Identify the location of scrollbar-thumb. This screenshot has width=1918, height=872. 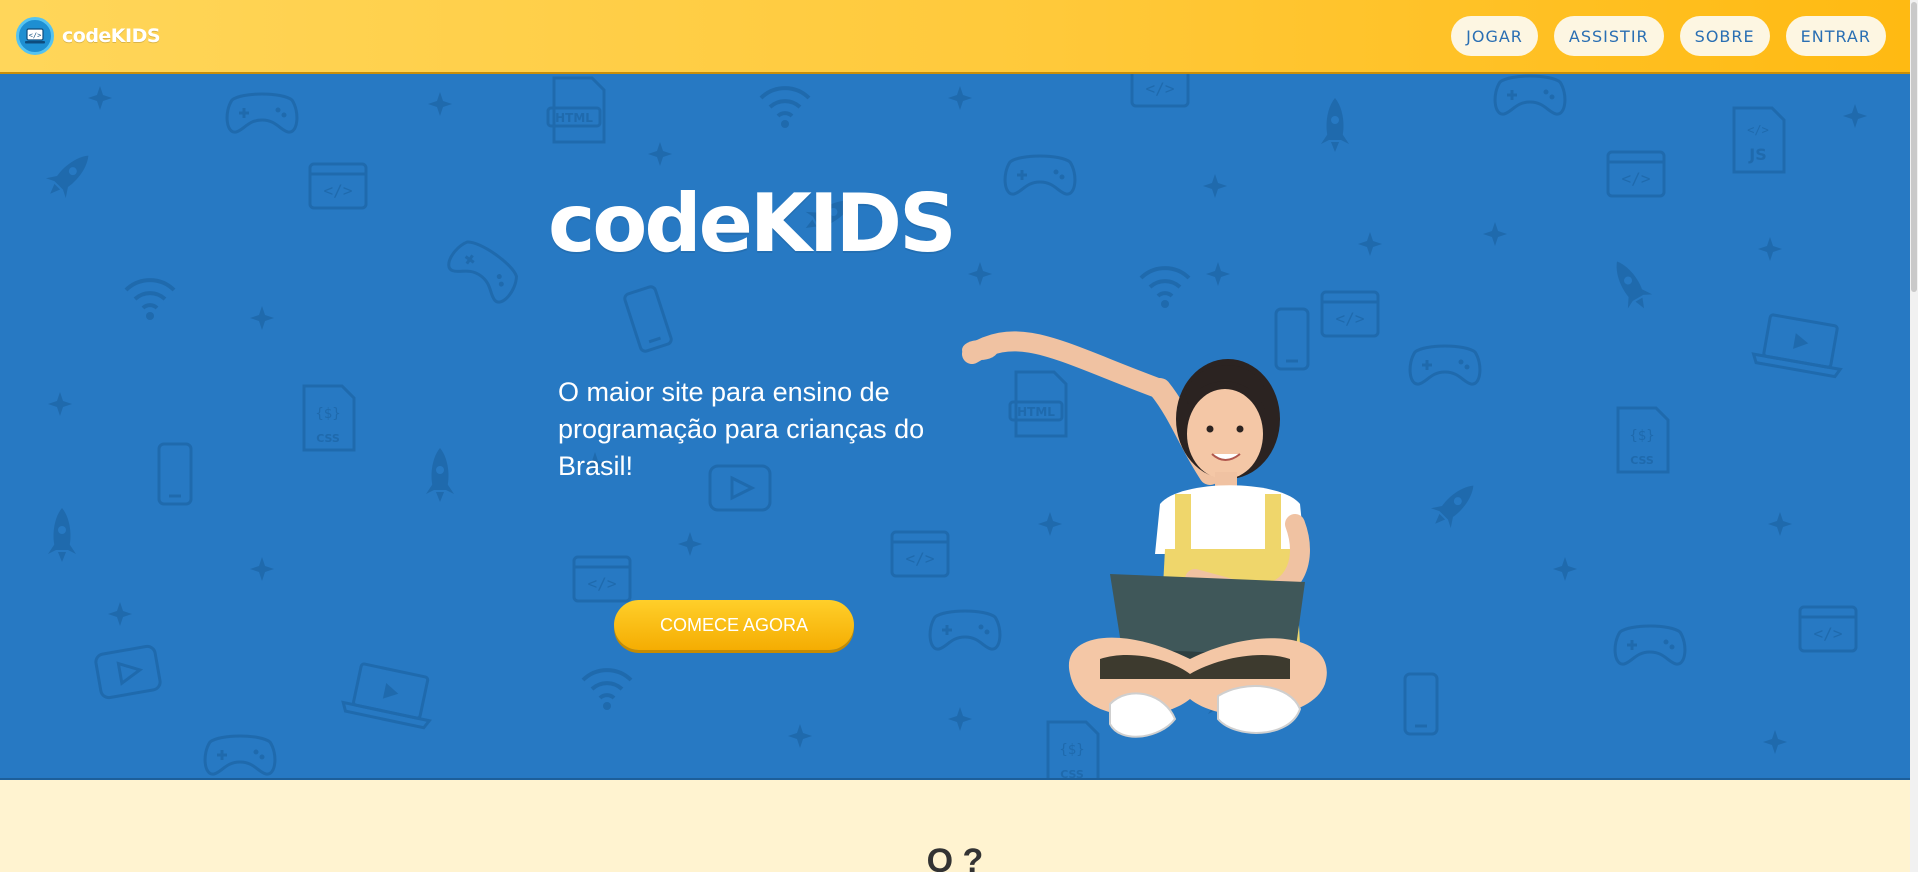
(1914, 147).